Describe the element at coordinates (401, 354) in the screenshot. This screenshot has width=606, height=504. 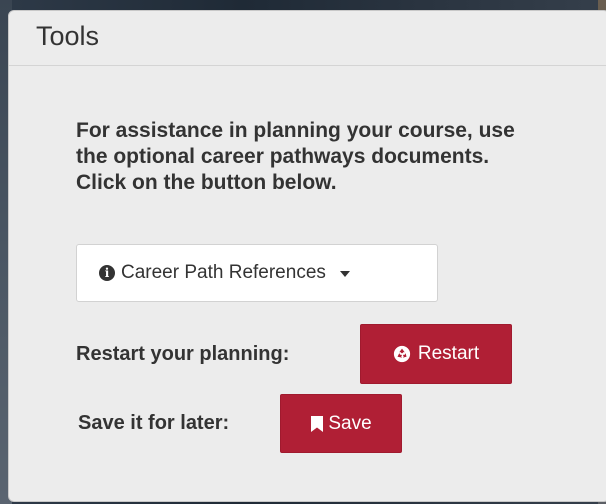
I see `recycle-icon` at that location.